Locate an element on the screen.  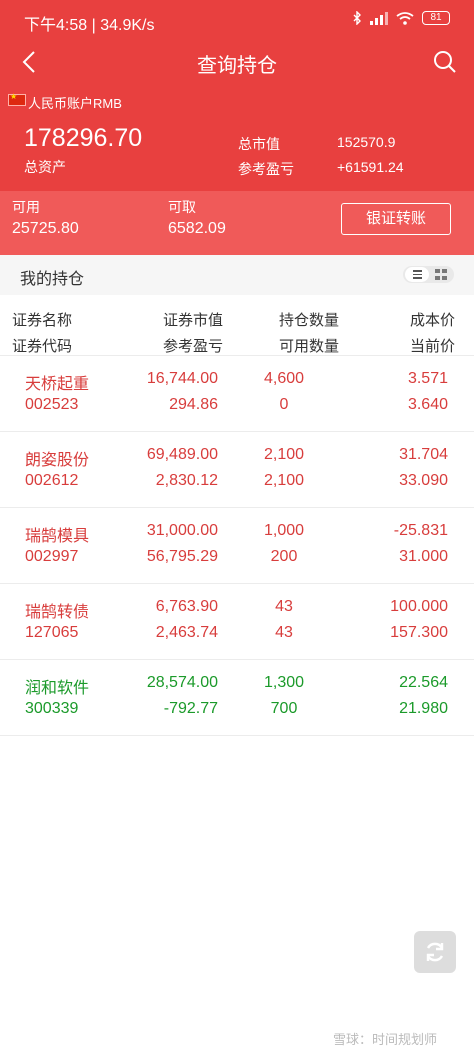
bank-transfer-button: 银证转账 is located at coordinates (396, 219).